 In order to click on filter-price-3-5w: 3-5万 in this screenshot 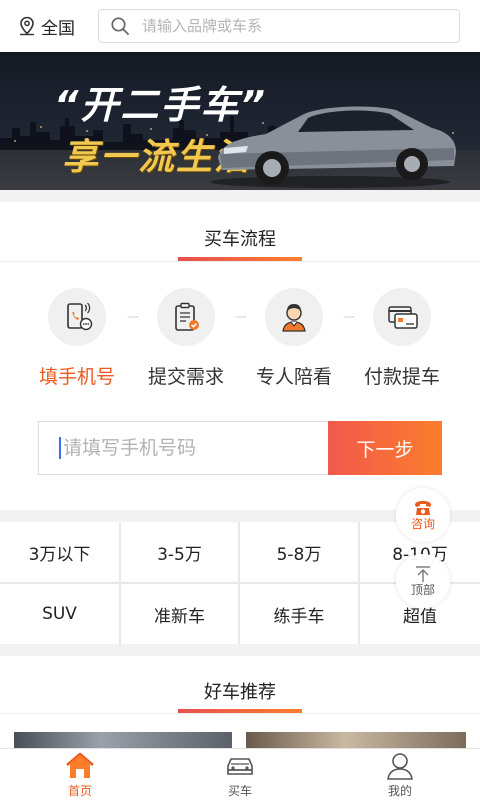, I will do `click(179, 552)`.